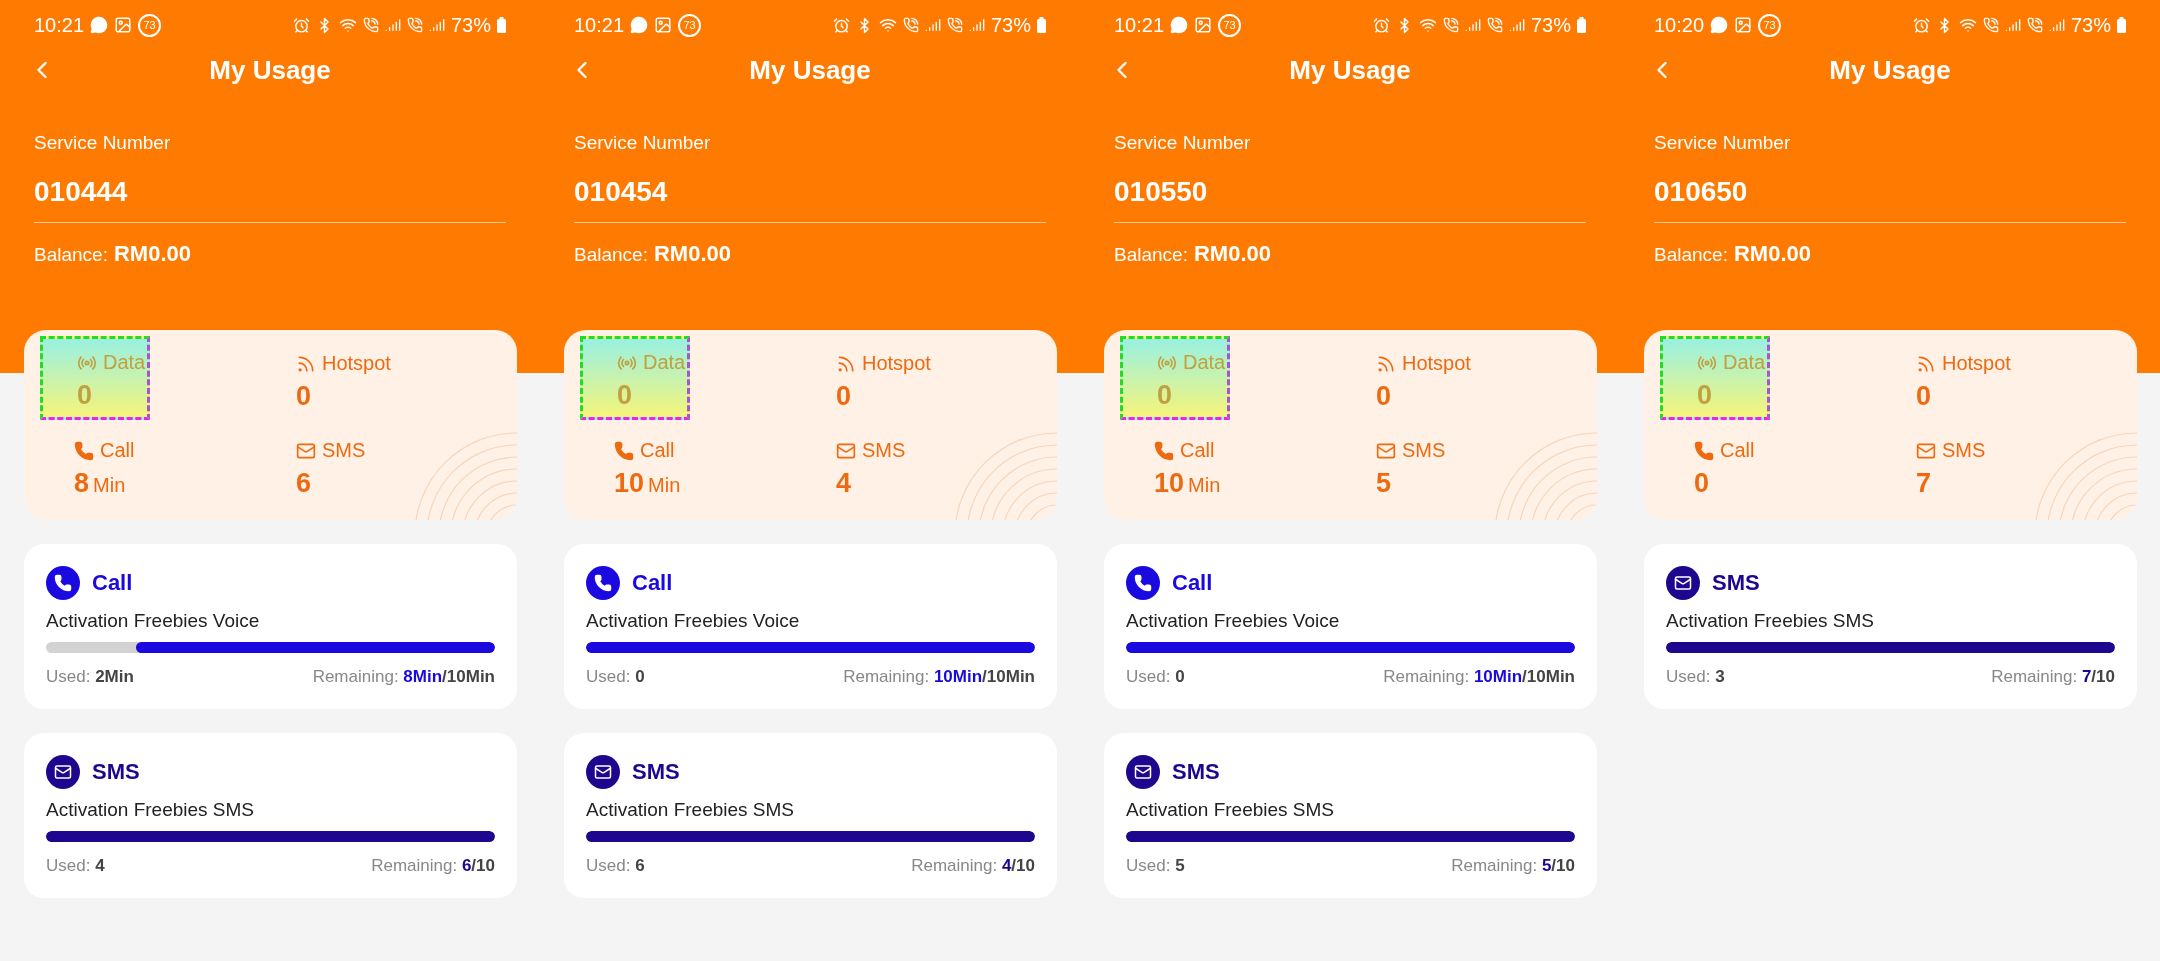  I want to click on remaining-amount: Remaining: 6/10, so click(433, 866).